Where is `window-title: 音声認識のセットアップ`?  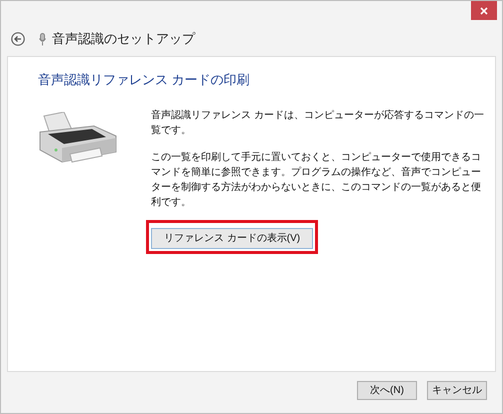
window-title: 音声認識のセットアップ is located at coordinates (123, 39).